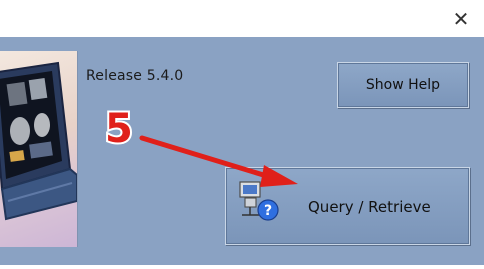  I want to click on show-help-button: Show Help, so click(403, 85).